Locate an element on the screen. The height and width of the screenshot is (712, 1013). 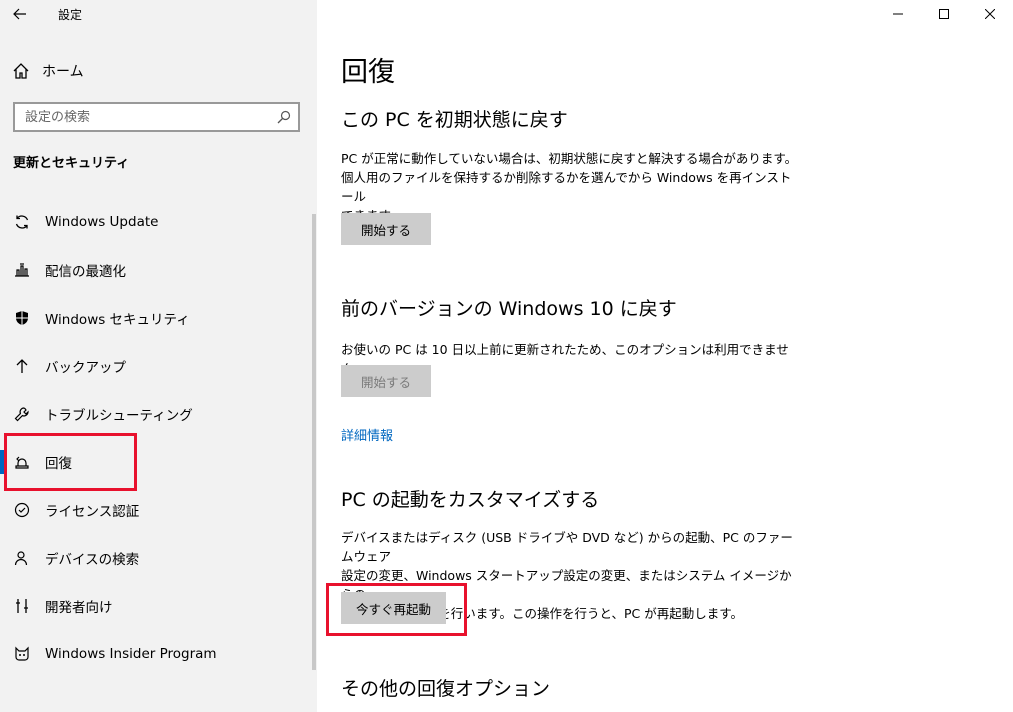
backup-arrow-icon is located at coordinates (22, 366).